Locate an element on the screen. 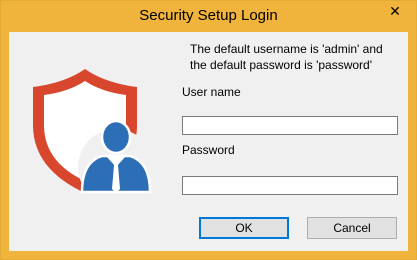 This screenshot has height=260, width=417. username-field is located at coordinates (290, 125).